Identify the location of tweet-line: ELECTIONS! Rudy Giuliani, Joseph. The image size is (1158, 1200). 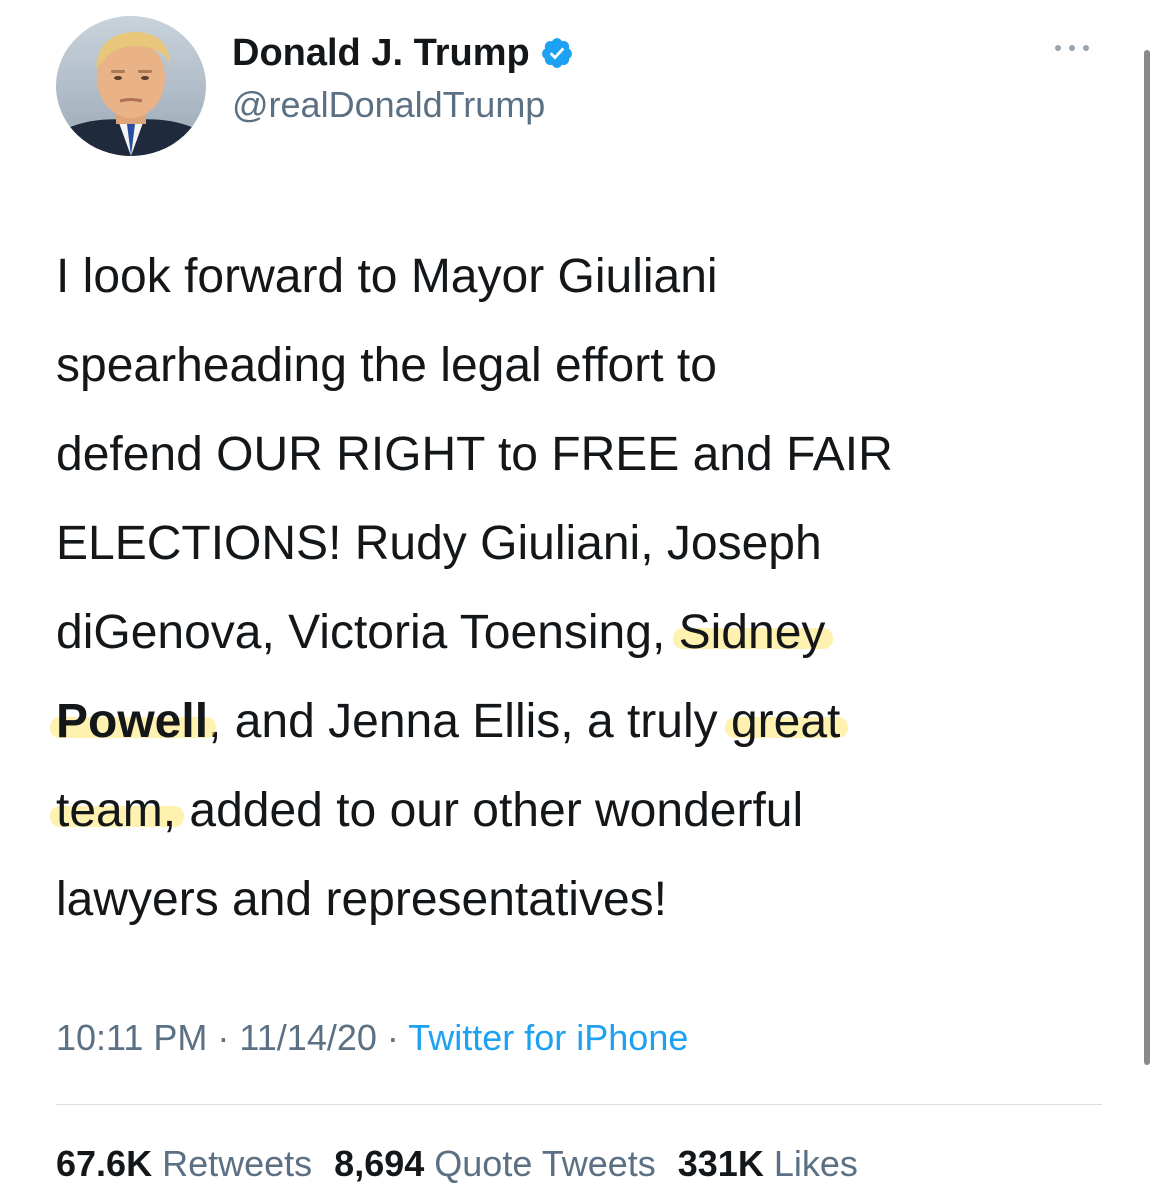
(586, 543).